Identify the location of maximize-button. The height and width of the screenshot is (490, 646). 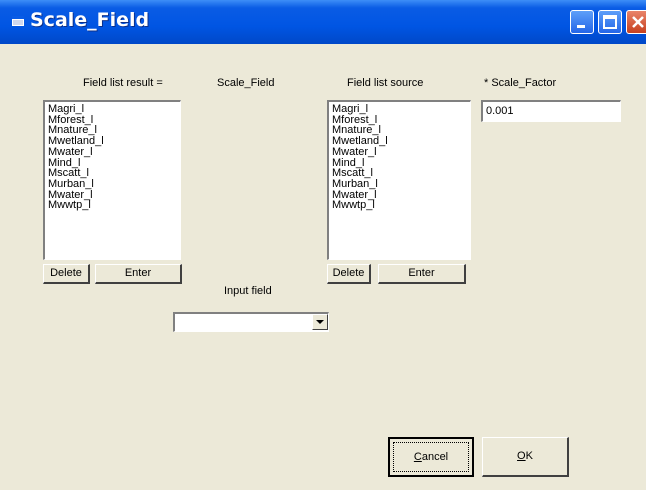
(610, 22).